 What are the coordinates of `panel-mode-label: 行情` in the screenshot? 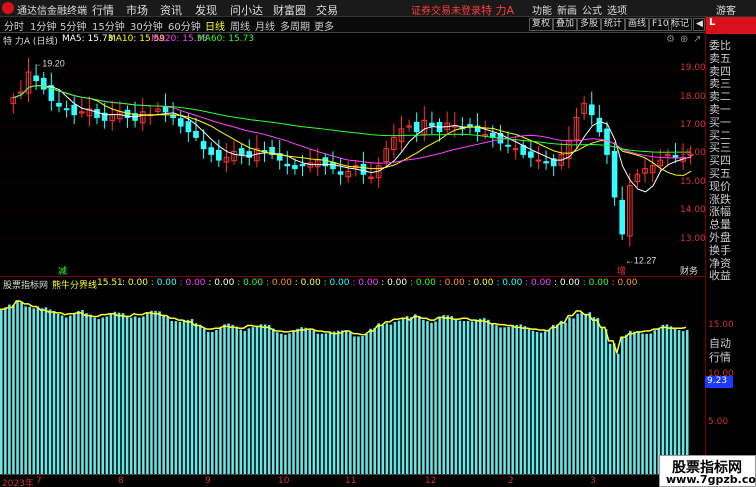 It's located at (720, 357).